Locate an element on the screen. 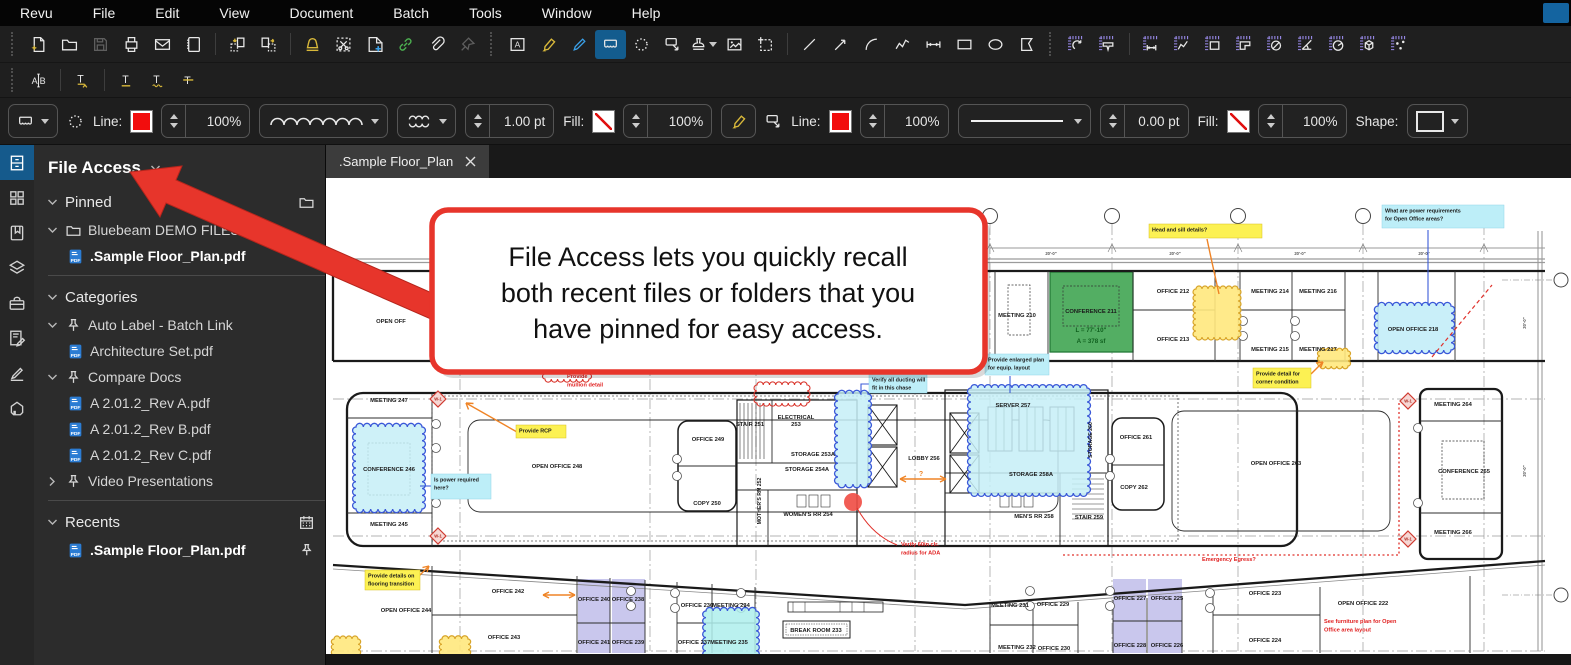 The image size is (1571, 665). menu-item-tools: Tools is located at coordinates (485, 13).